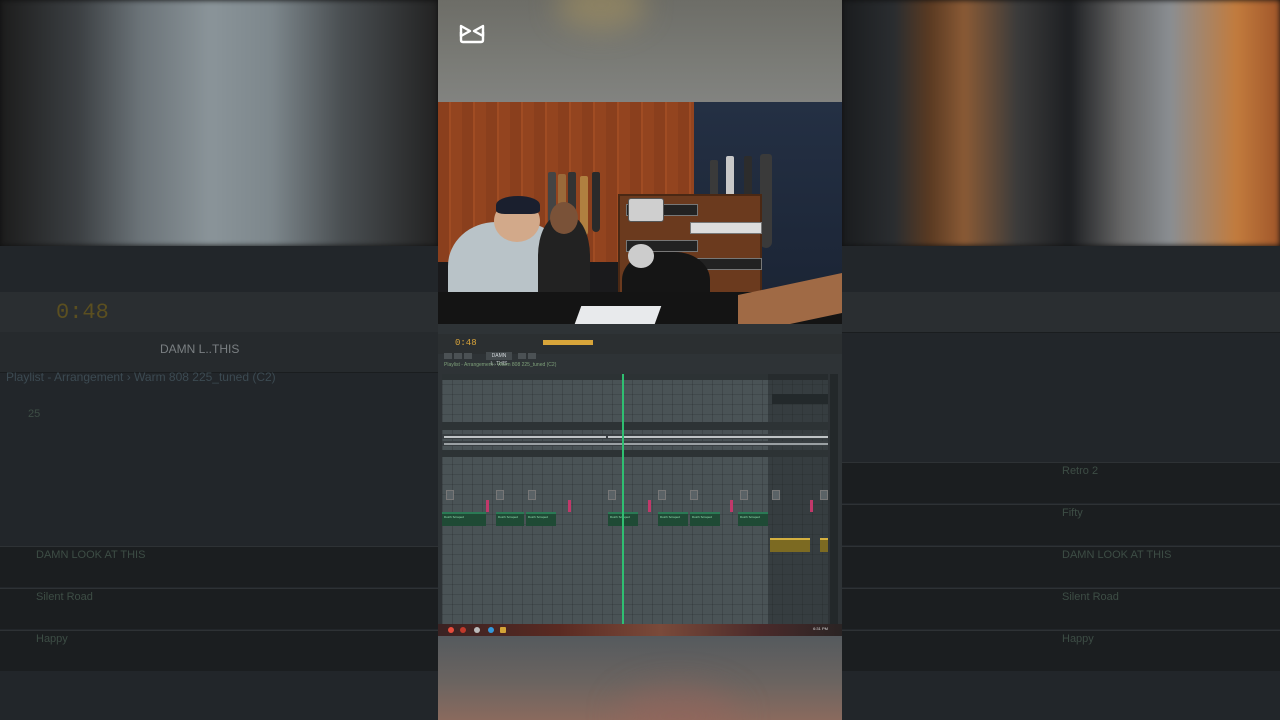  I want to click on cap, so click(518, 205).